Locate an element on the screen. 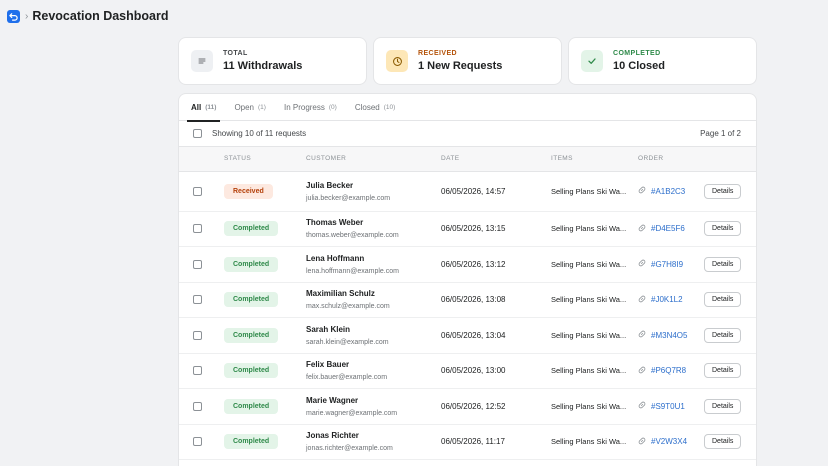  tab-in-progress: In Progress (0) is located at coordinates (310, 107).